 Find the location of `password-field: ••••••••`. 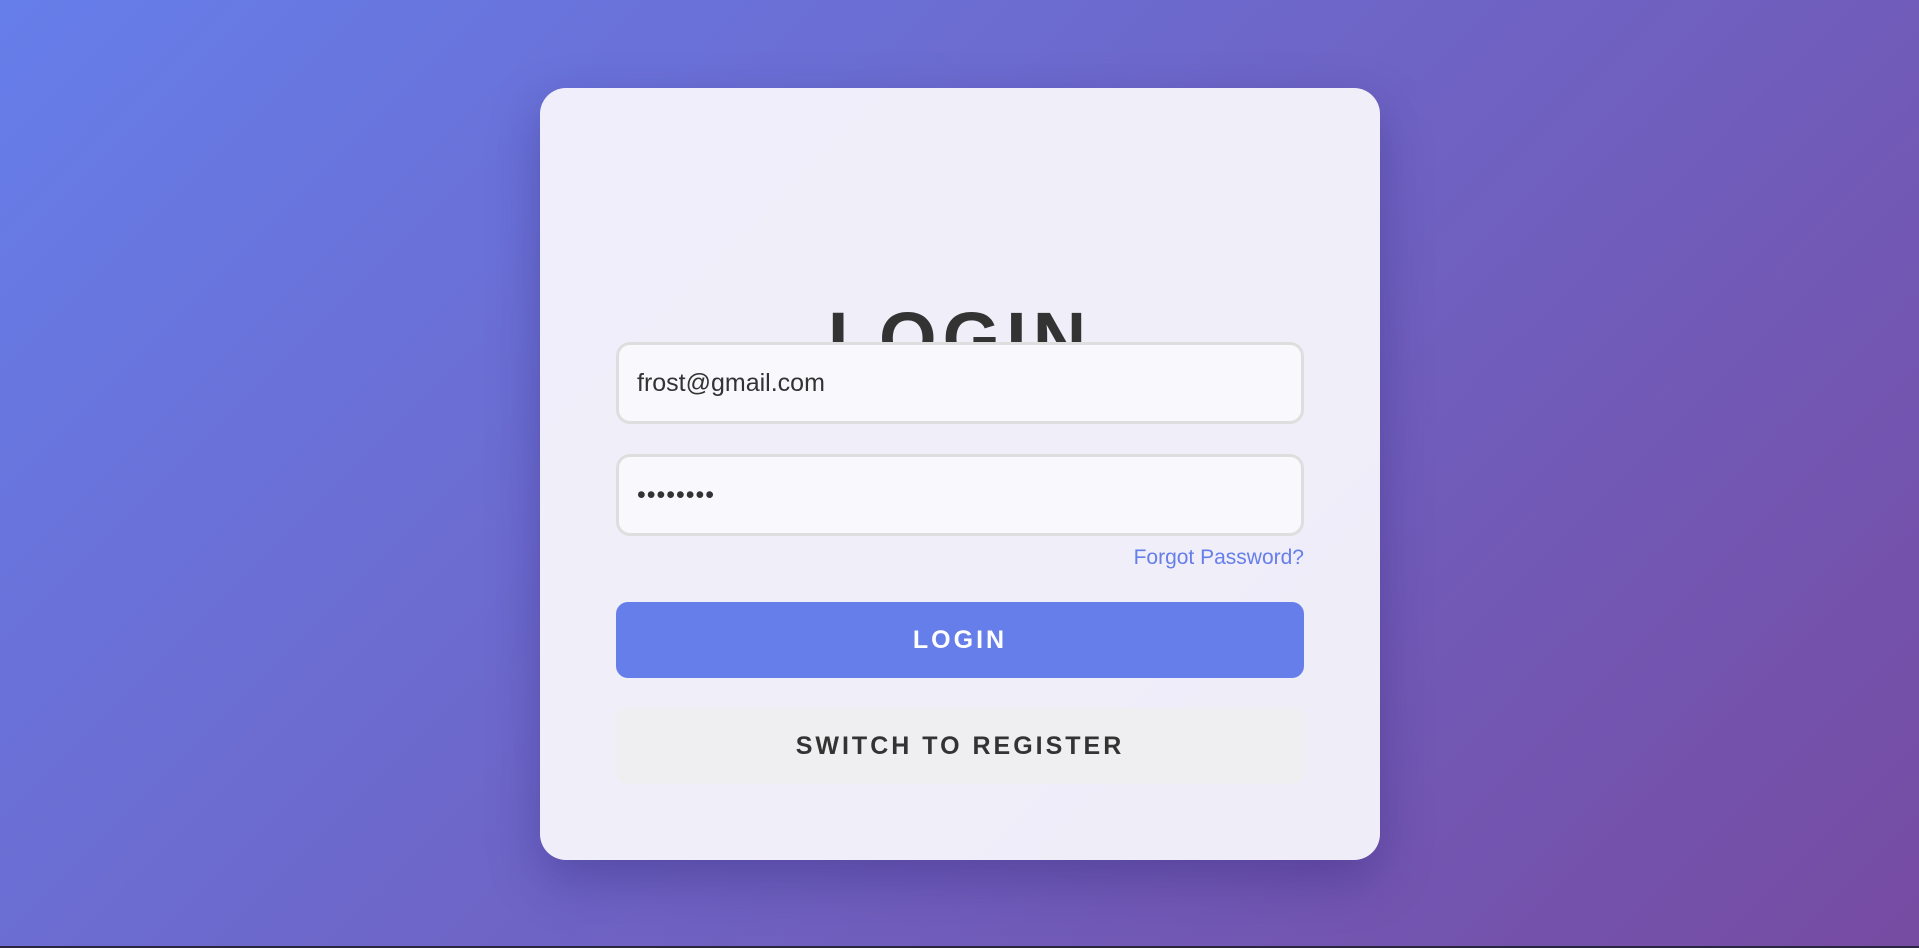

password-field: •••••••• is located at coordinates (960, 495).